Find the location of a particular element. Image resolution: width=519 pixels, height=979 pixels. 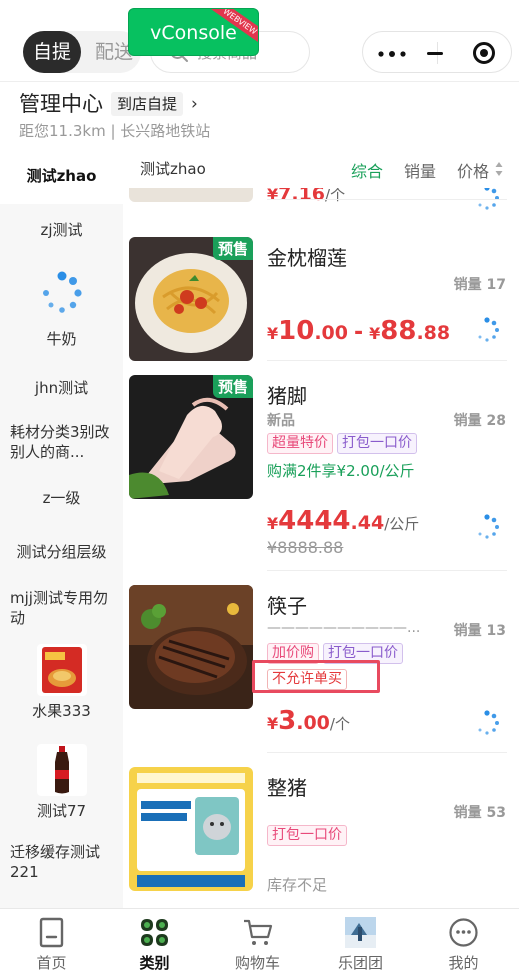

sort-sales: 销量 is located at coordinates (420, 170).